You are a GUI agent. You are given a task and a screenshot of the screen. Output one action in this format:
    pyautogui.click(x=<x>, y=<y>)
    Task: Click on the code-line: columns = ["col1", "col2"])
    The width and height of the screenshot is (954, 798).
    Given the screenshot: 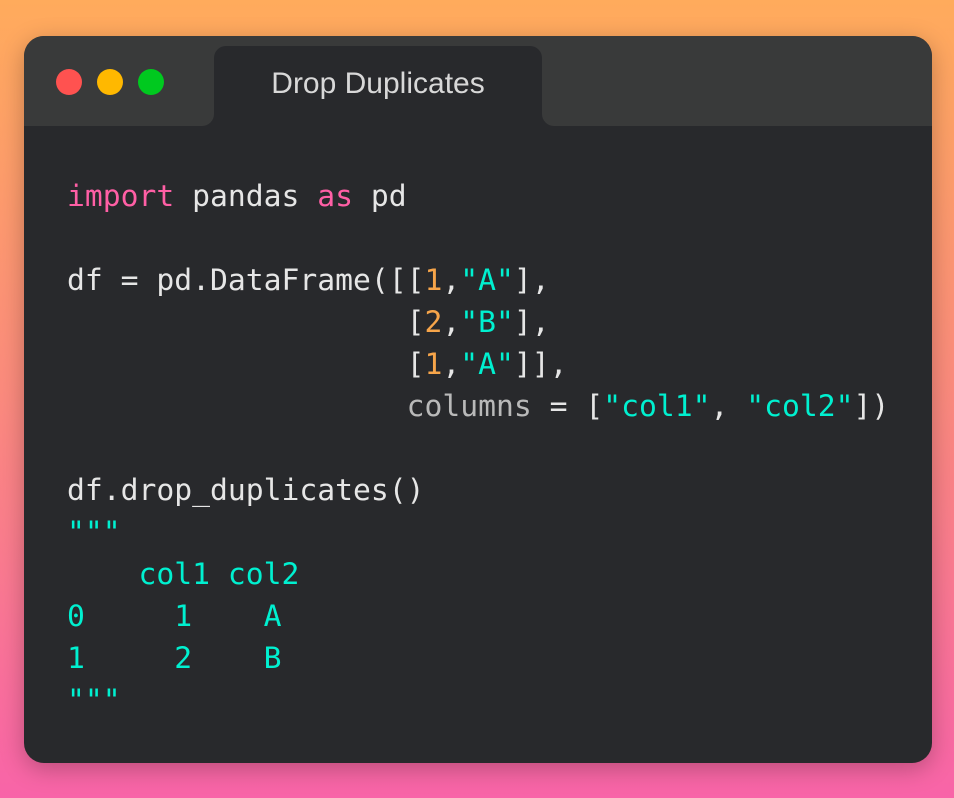 What is the action you would take?
    pyautogui.click(x=478, y=407)
    